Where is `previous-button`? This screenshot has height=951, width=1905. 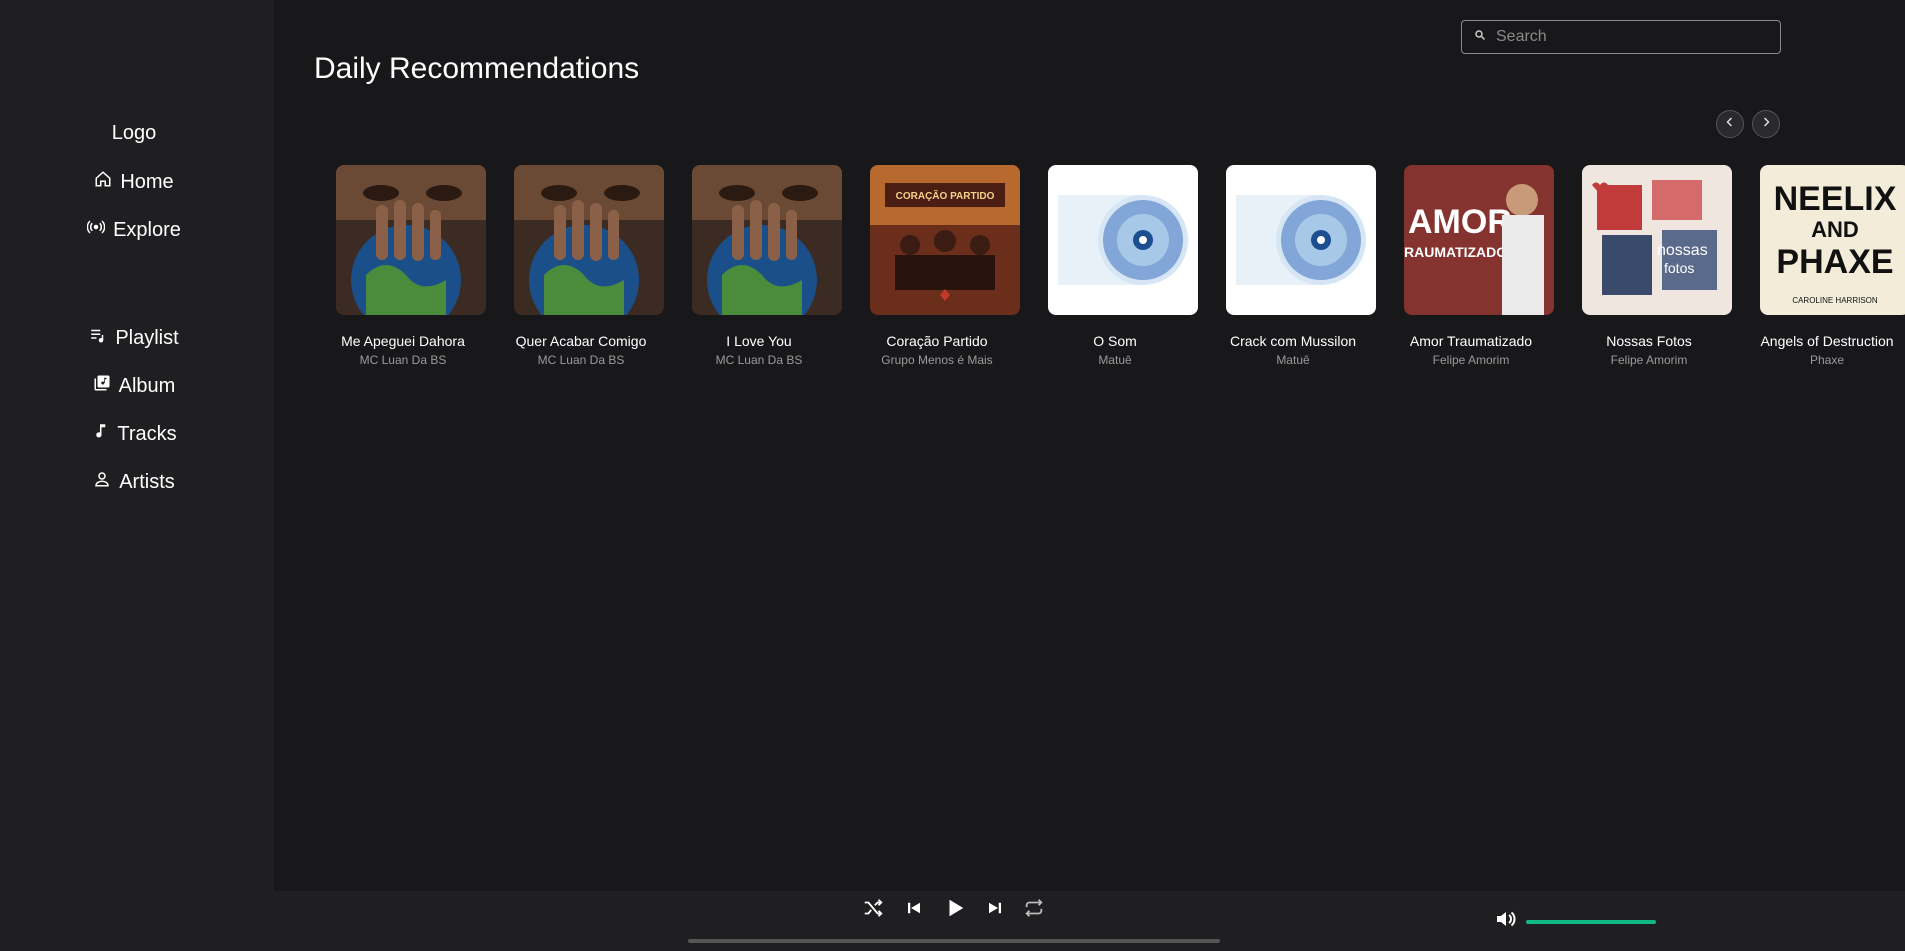
previous-button is located at coordinates (914, 910).